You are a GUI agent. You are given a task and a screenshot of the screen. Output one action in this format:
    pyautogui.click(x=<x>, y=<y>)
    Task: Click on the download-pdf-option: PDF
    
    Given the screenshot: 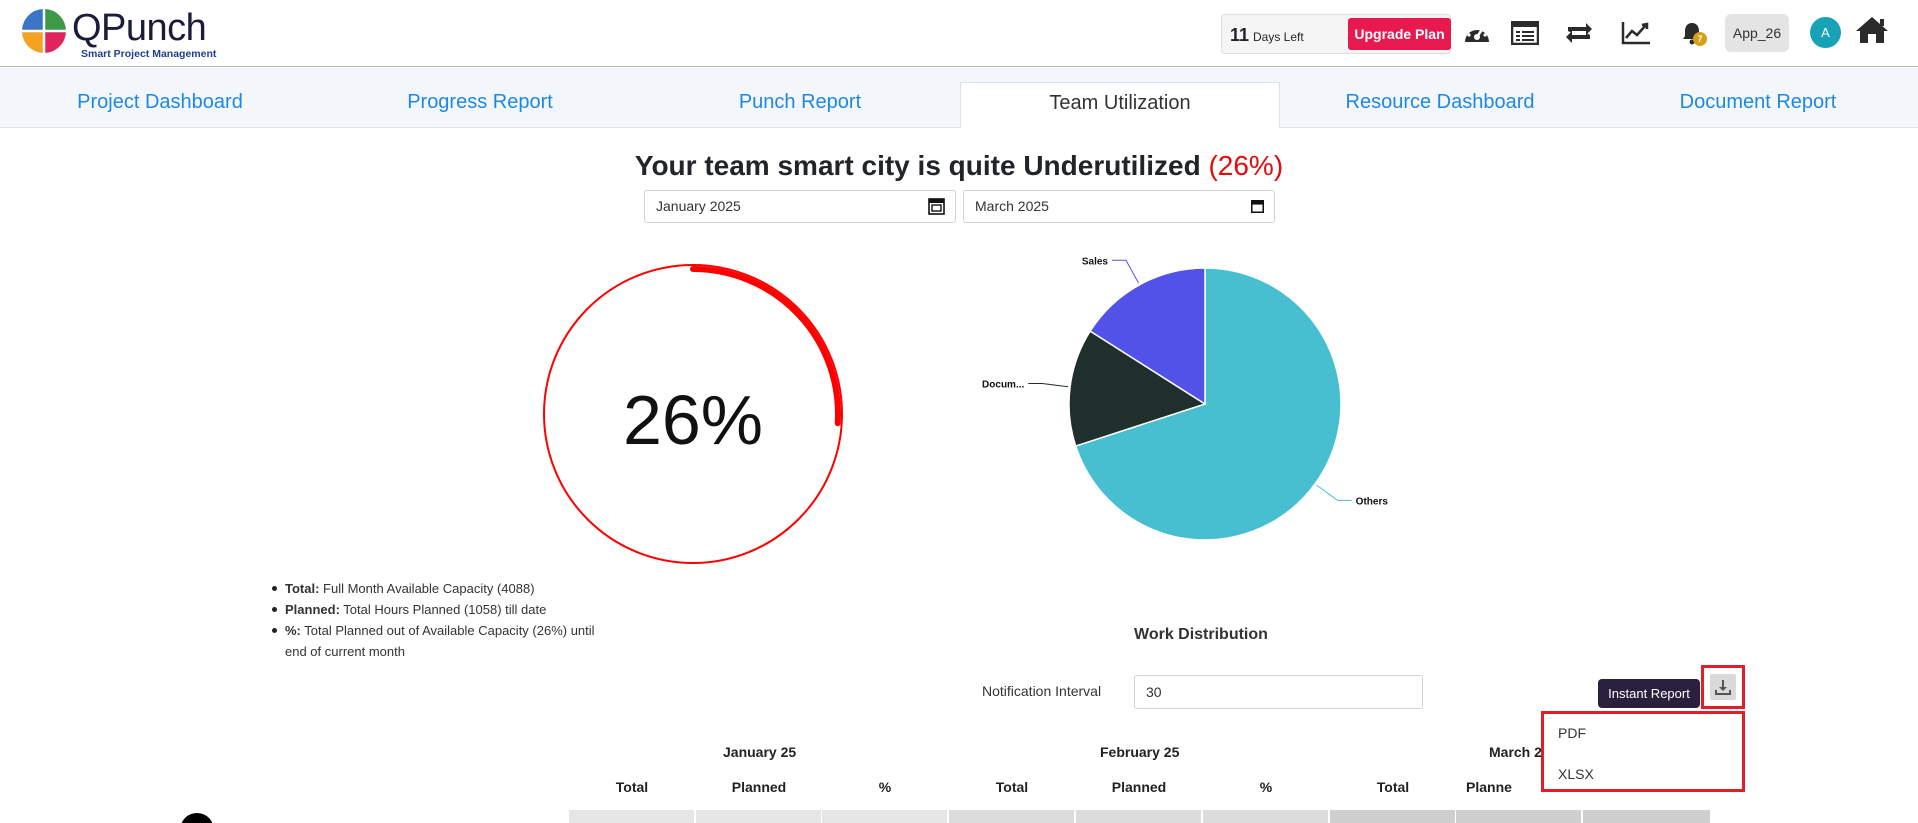 What is the action you would take?
    pyautogui.click(x=1572, y=733)
    